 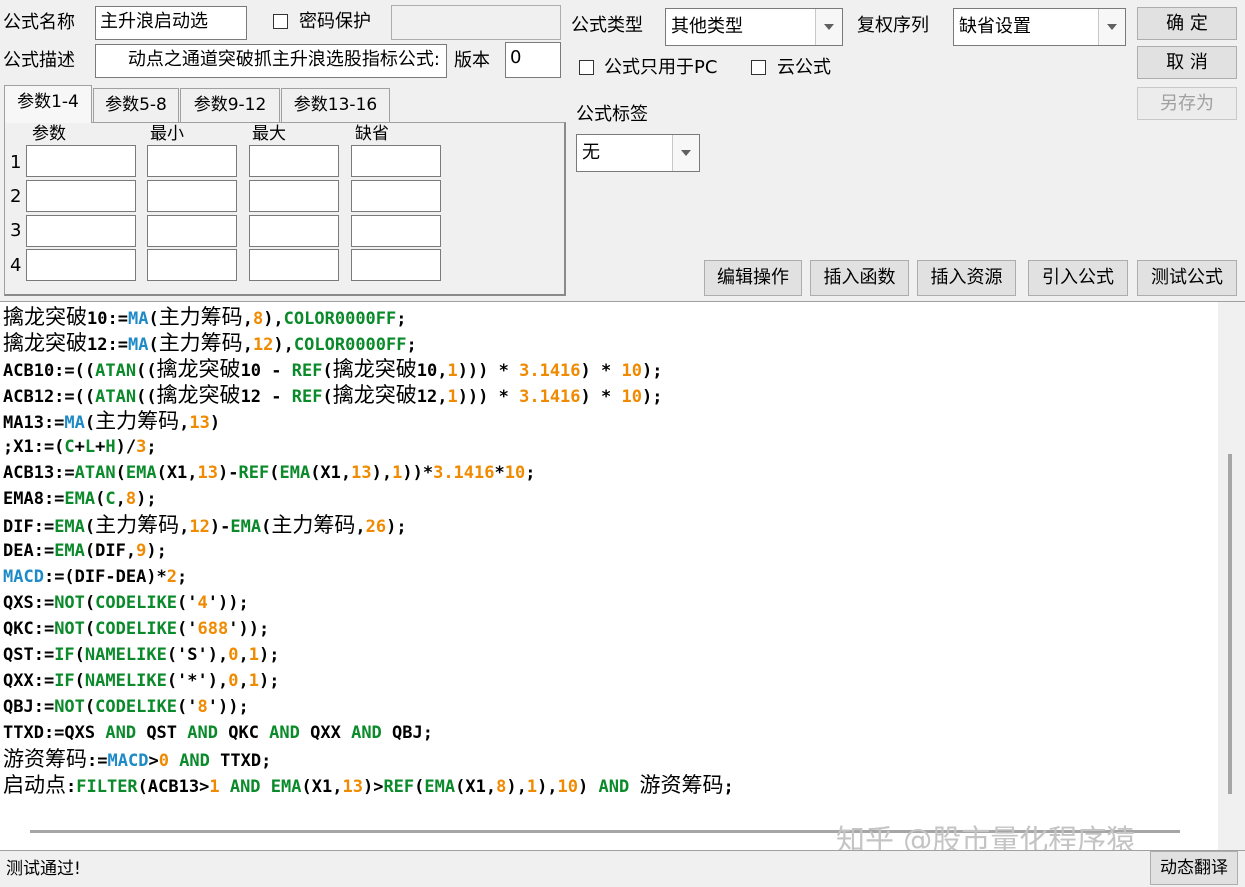 I want to click on code-line: 擒龙突破12:=MA(主力筹码,12),COLOR0000FF;, so click(x=368, y=343).